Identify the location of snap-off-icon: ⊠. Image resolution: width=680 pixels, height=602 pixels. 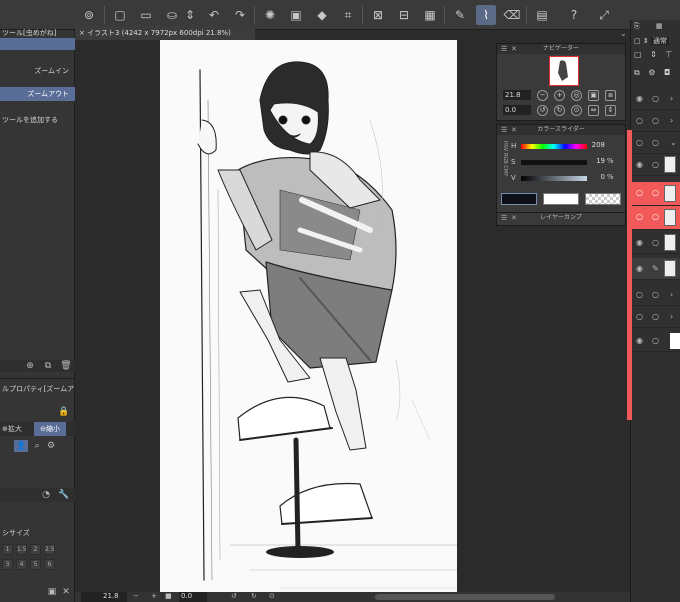
(378, 15).